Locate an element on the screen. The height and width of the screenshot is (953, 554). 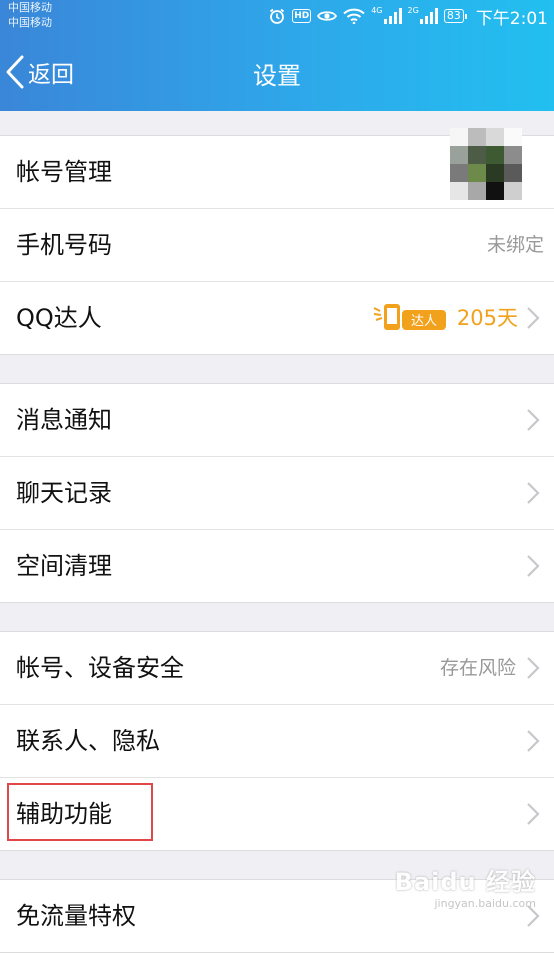
back-label: 返回 is located at coordinates (51, 75).